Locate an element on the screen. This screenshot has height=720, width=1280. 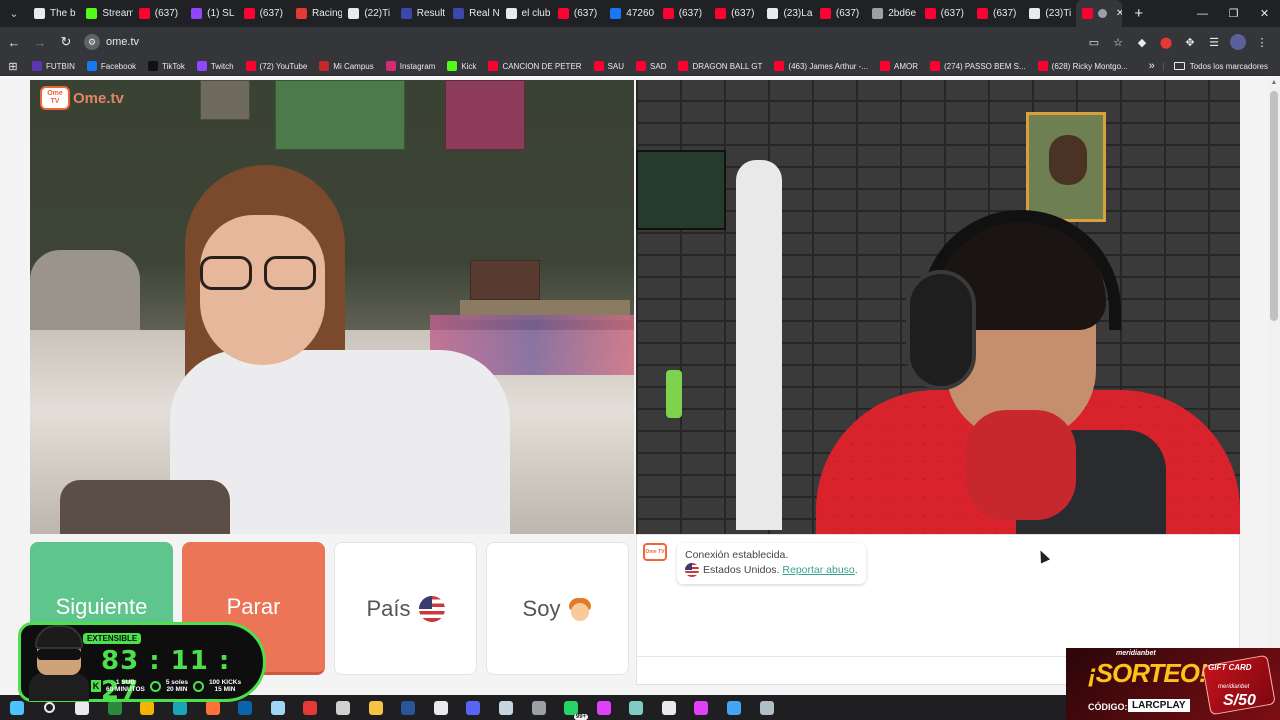
browser-tab: Racing is located at coordinates (316, 13).